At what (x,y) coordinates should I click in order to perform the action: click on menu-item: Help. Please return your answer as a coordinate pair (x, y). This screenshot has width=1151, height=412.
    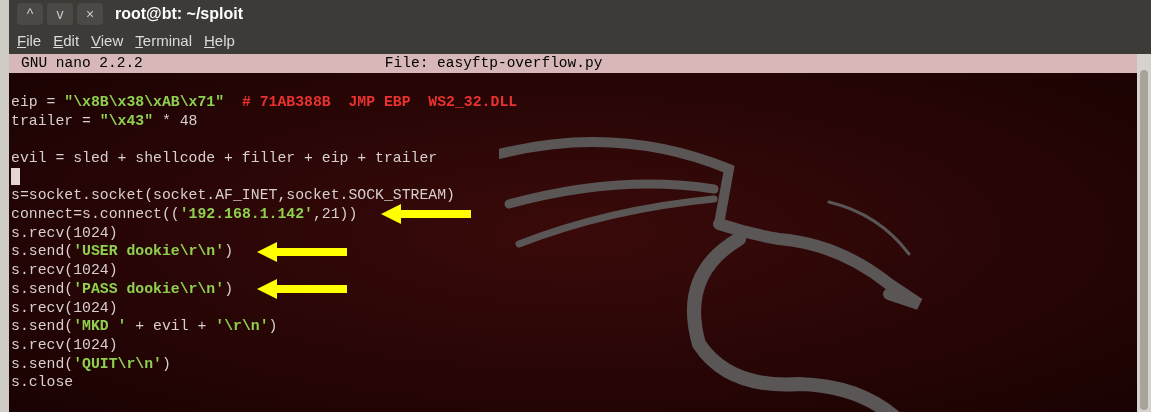
    Looking at the image, I should click on (219, 41).